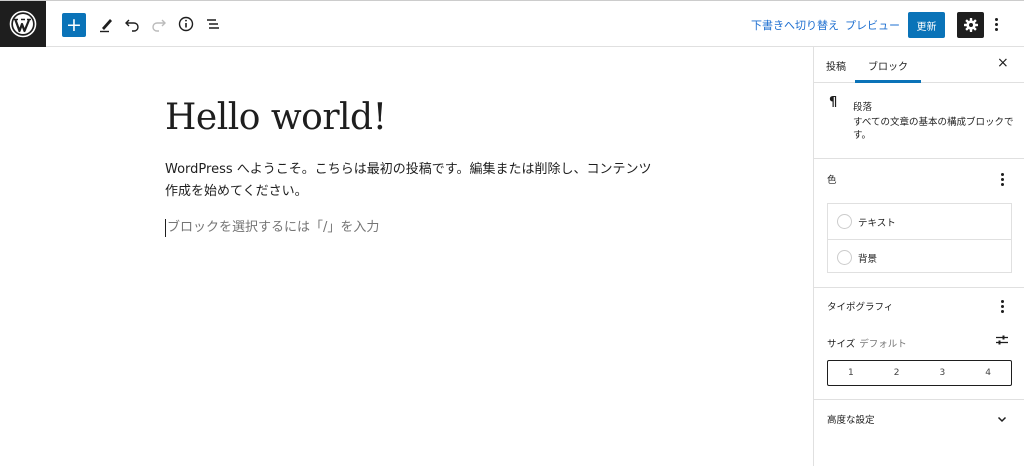 The height and width of the screenshot is (466, 1024). I want to click on typography-options-button, so click(1002, 306).